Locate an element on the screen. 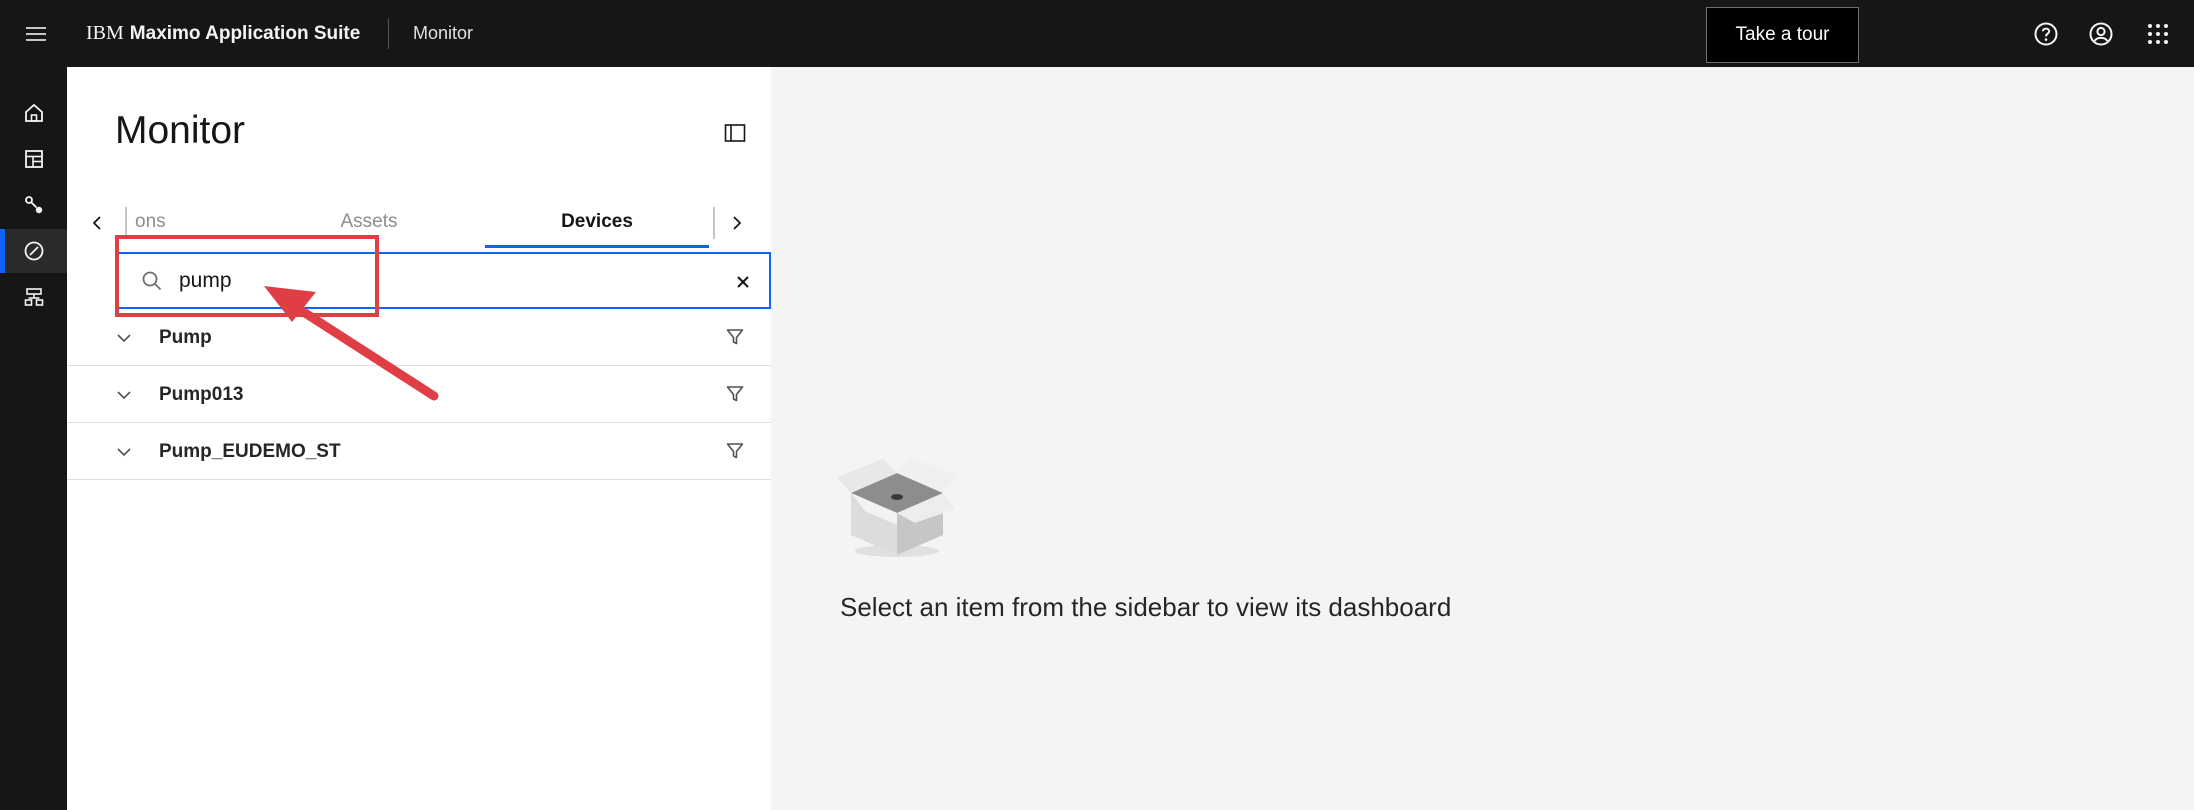 Image resolution: width=2194 pixels, height=810 pixels. brand-product: Maximo Application Suite is located at coordinates (245, 33).